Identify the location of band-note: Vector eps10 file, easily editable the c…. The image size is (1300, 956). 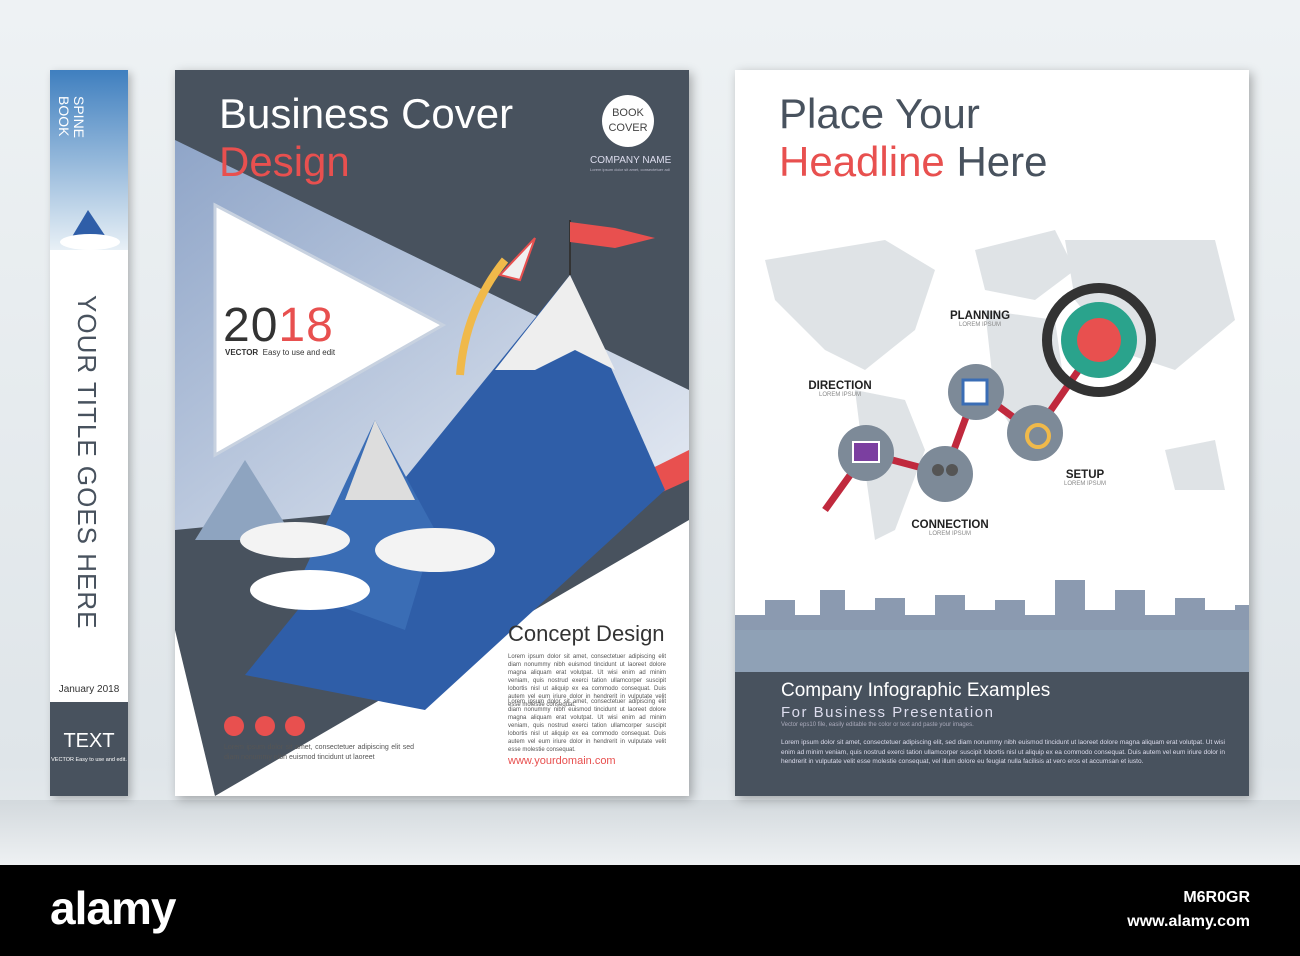
(877, 725).